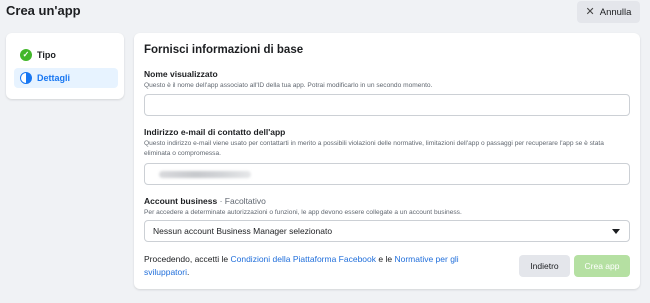 The width and height of the screenshot is (650, 303). Describe the element at coordinates (615, 12) in the screenshot. I see `cancel-label: Annulla` at that location.